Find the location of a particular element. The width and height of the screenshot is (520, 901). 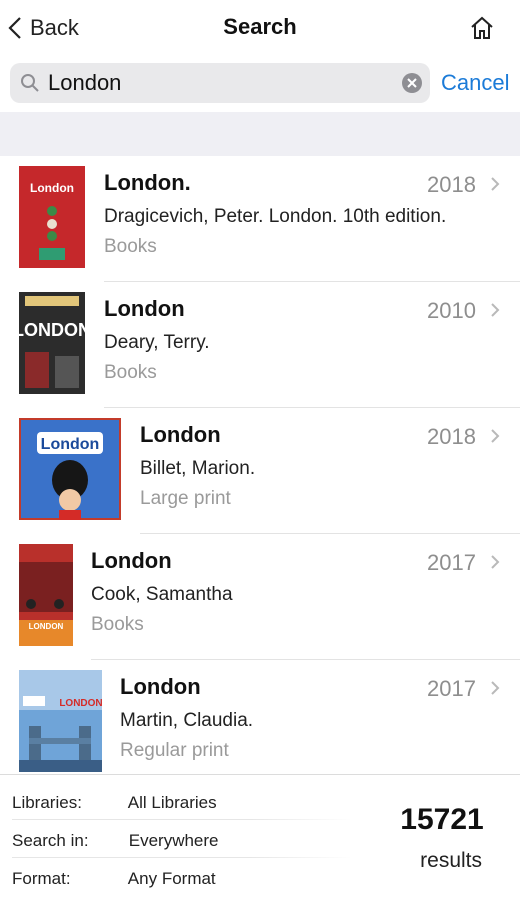

result-author: Deary, Terry. is located at coordinates (157, 342).